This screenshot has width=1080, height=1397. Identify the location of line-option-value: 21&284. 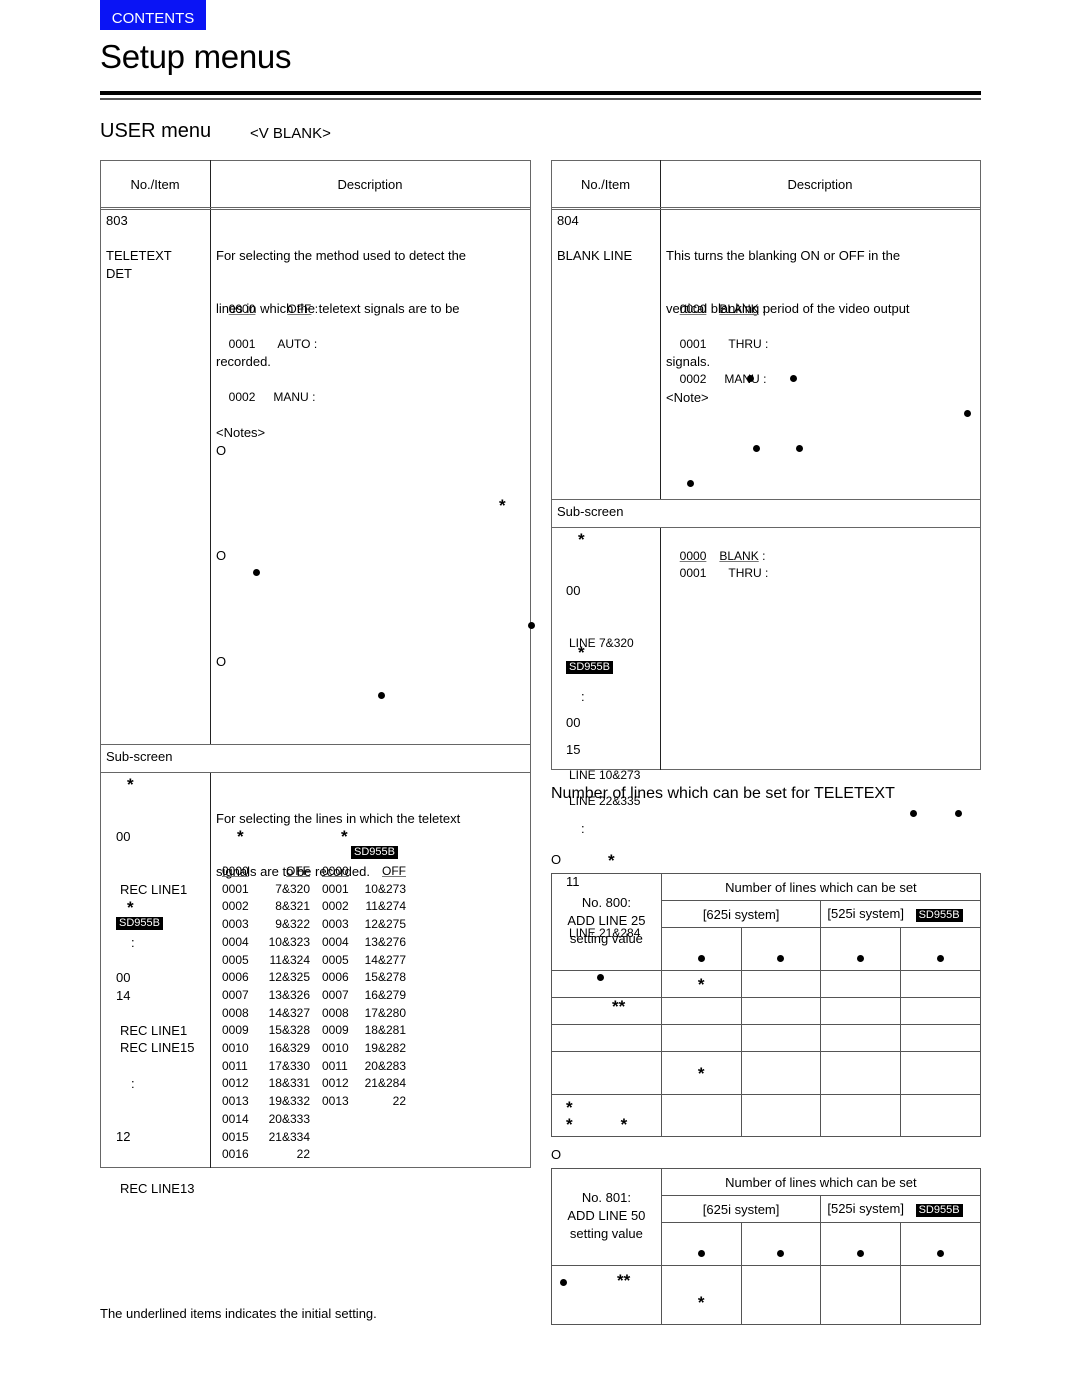
(385, 1083).